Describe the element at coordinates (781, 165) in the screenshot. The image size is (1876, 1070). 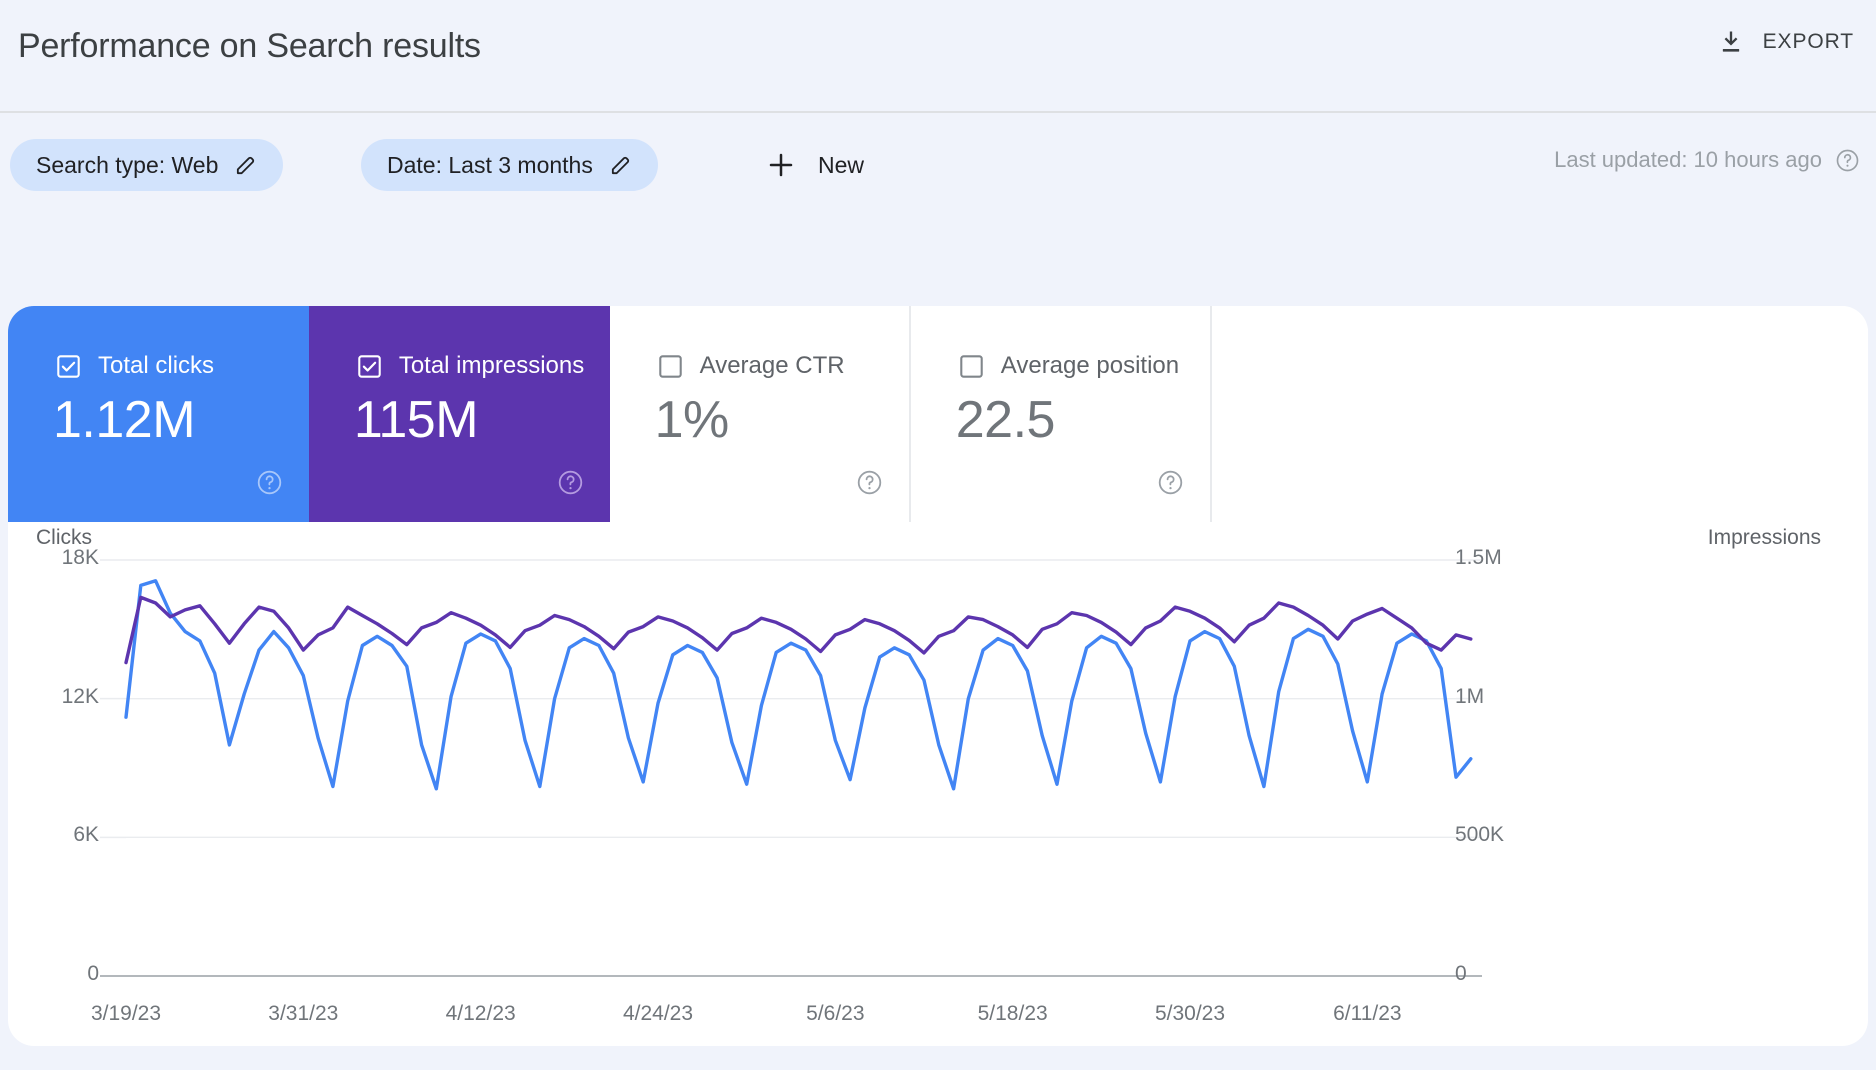
I see `plus-icon` at that location.